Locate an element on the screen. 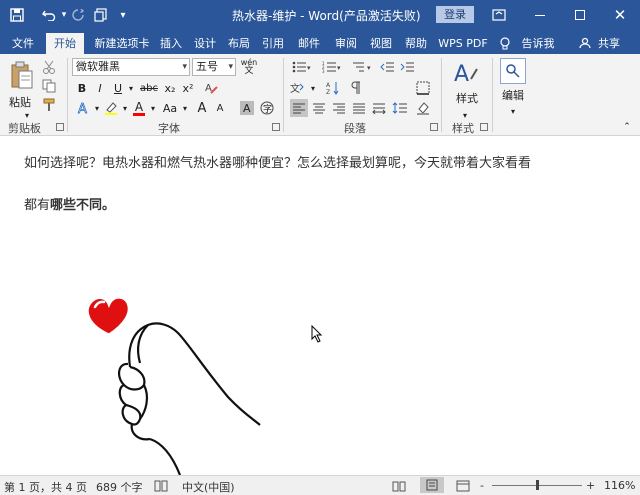  highlight-icon is located at coordinates (111, 108).